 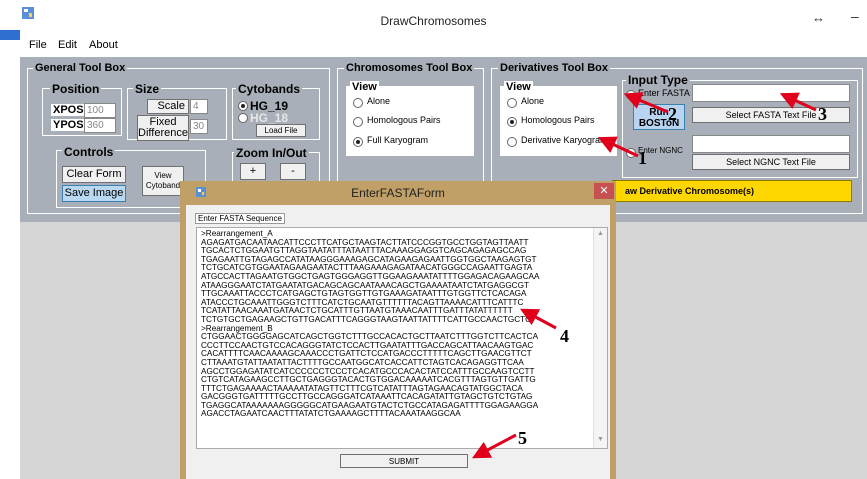 What do you see at coordinates (433, 21) in the screenshot?
I see `window-title: DrawChromosomes` at bounding box center [433, 21].